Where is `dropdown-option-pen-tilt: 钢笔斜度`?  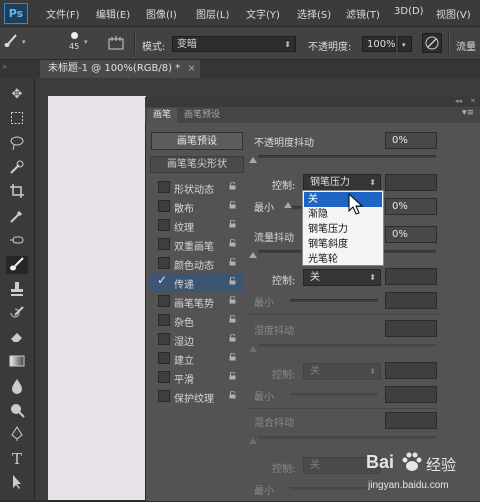 dropdown-option-pen-tilt: 钢笔斜度 is located at coordinates (343, 244).